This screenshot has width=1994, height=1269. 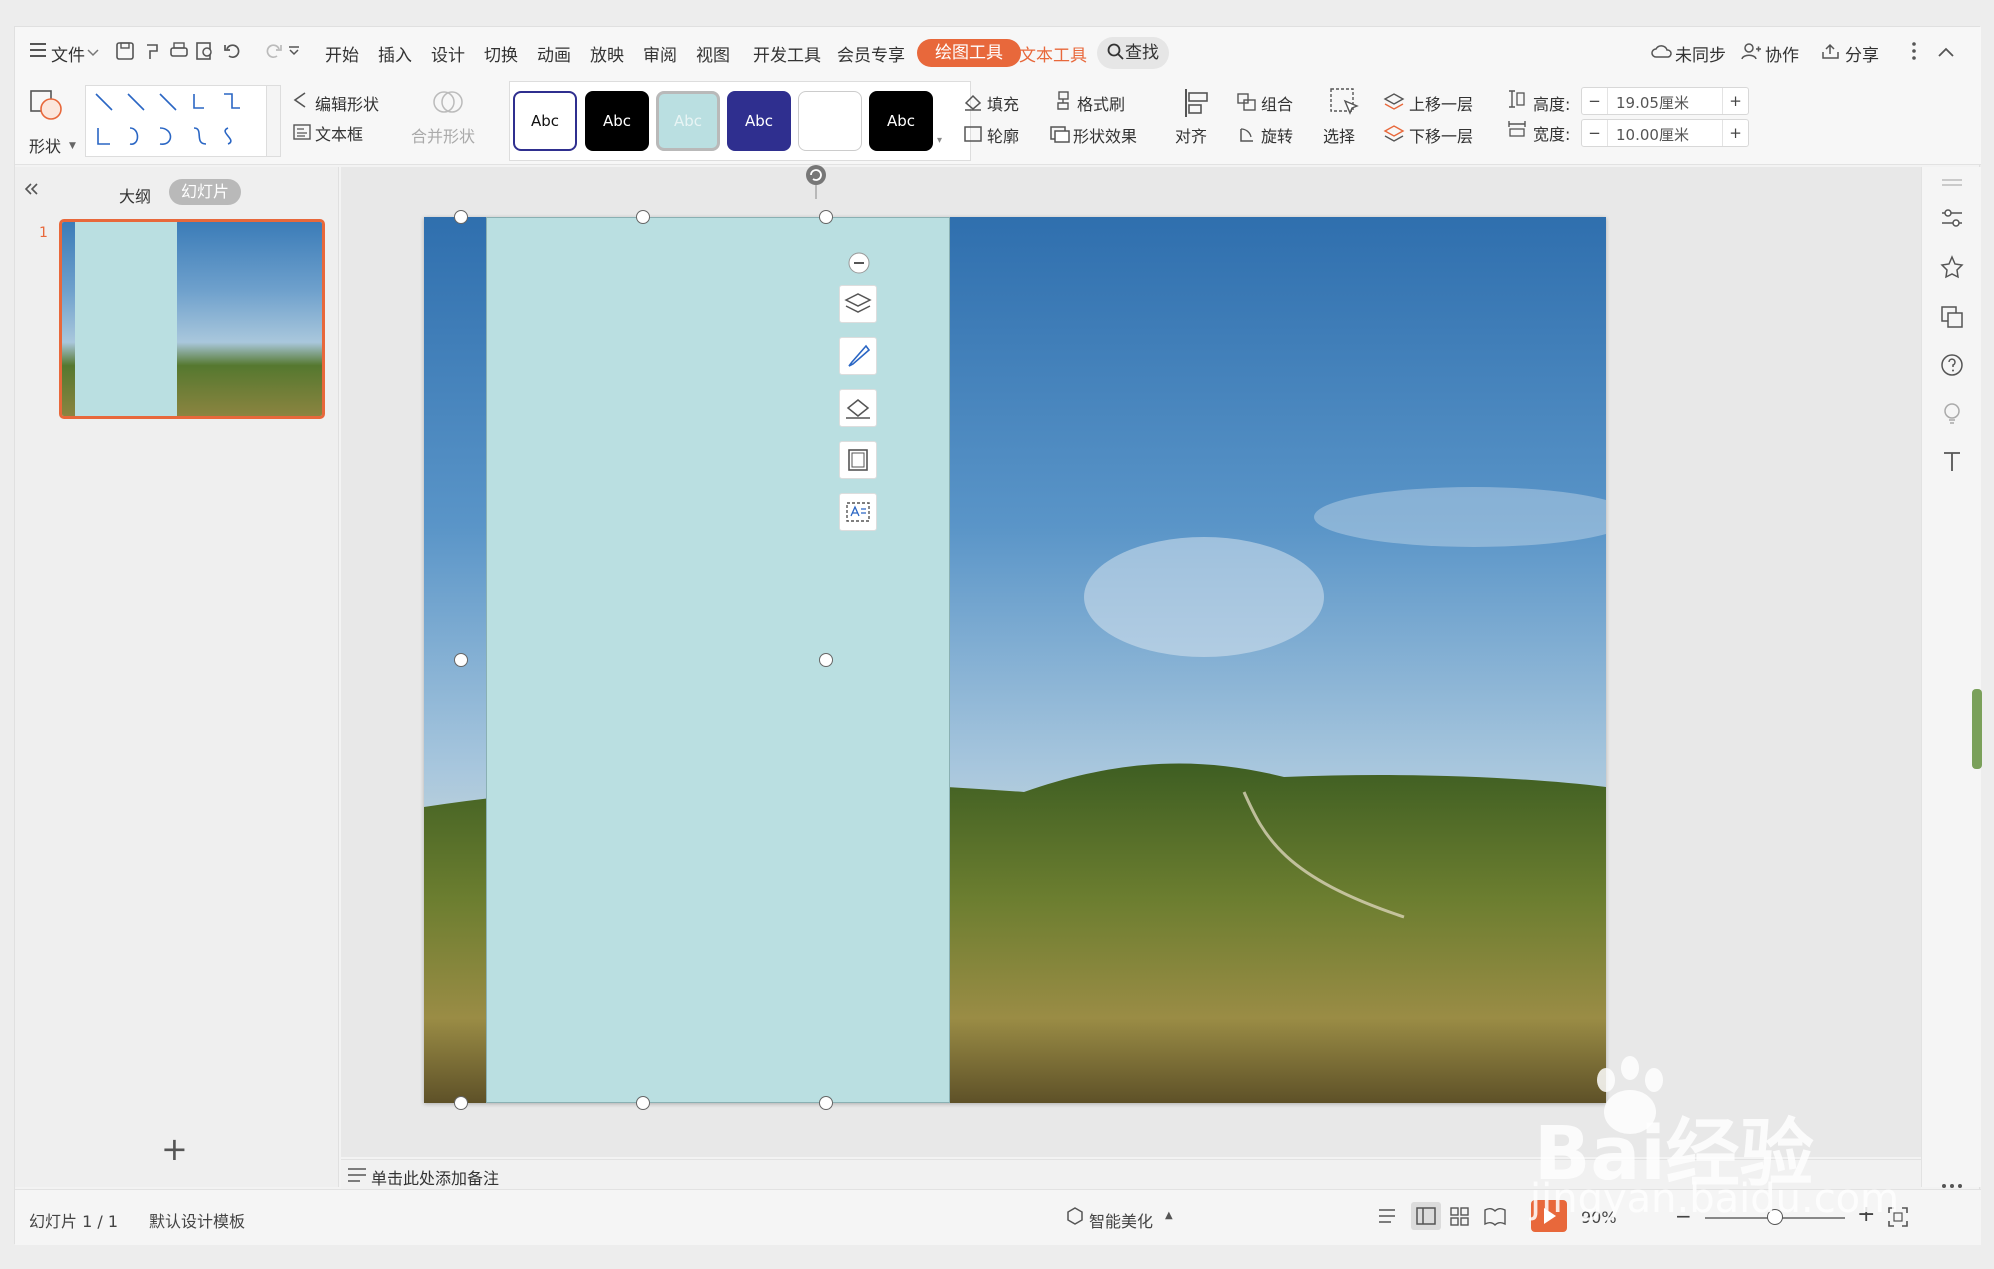 I want to click on style-swatch-black: Abc, so click(x=617, y=121).